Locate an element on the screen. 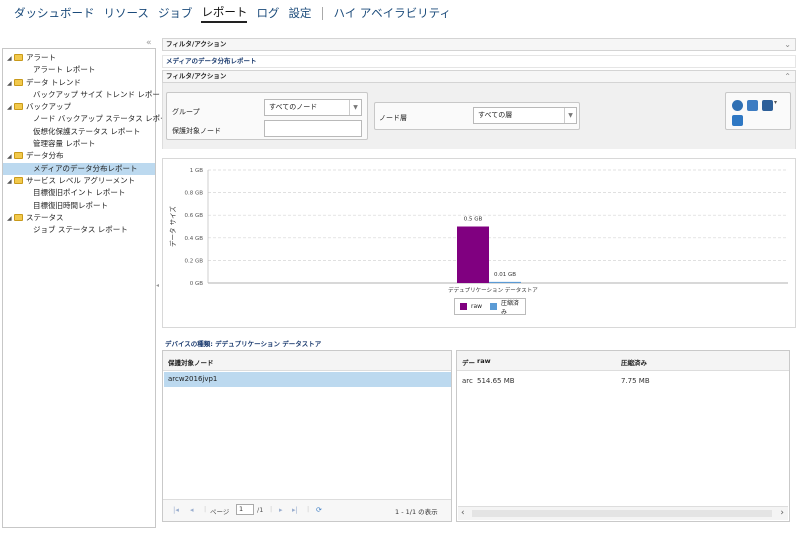 The image size is (800, 533). column-compressed: 圧縮済み is located at coordinates (634, 362).